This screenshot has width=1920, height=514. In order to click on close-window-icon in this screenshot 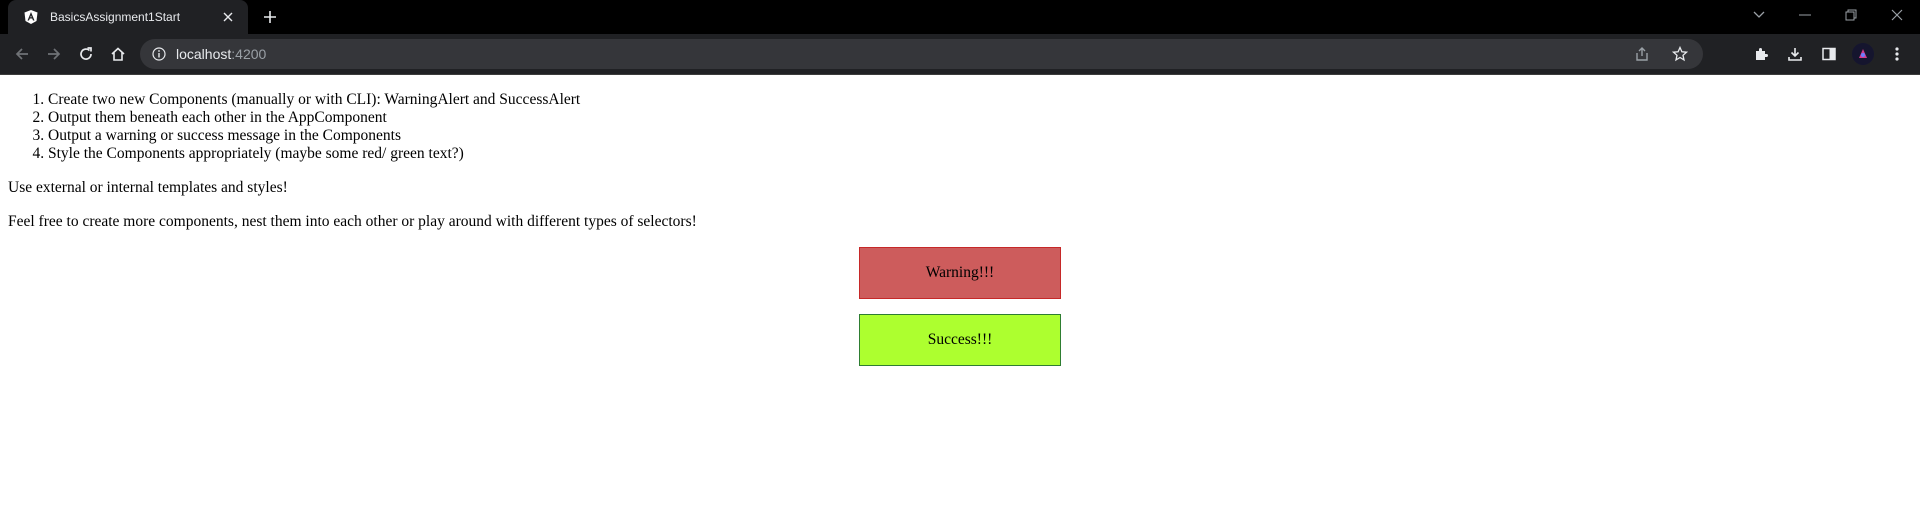, I will do `click(1897, 15)`.